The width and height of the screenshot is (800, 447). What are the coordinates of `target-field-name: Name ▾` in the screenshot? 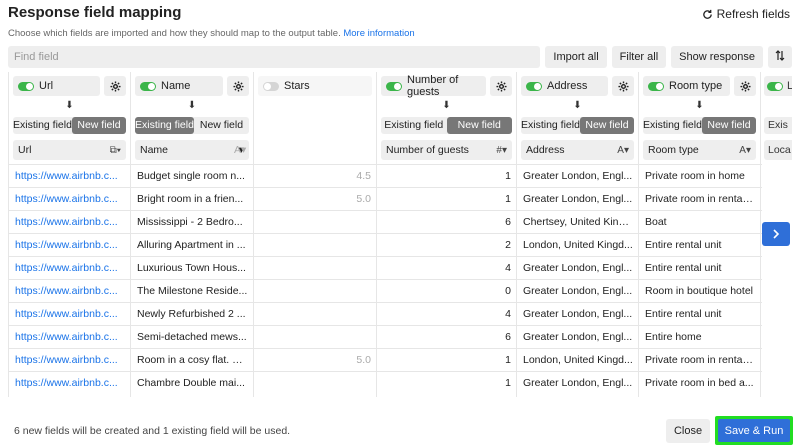 It's located at (192, 150).